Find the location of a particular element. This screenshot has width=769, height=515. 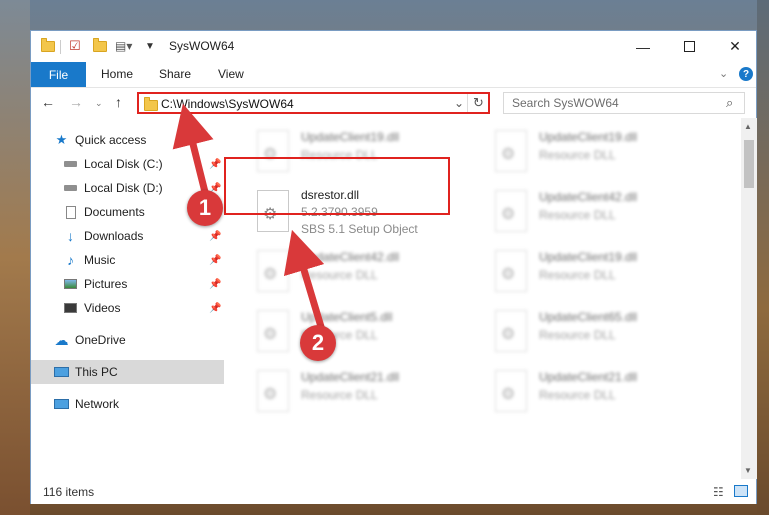

tab-view: View is located at coordinates (231, 74).